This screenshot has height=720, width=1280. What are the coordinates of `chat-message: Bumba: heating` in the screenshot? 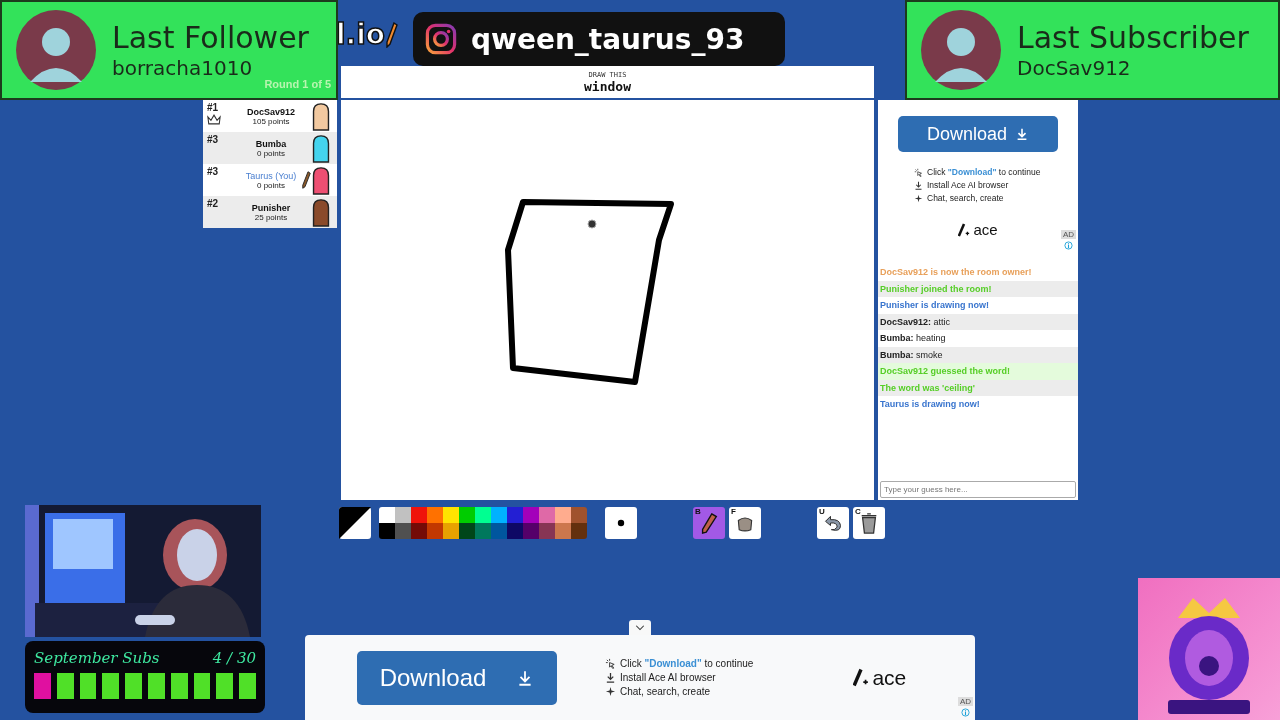 It's located at (913, 338).